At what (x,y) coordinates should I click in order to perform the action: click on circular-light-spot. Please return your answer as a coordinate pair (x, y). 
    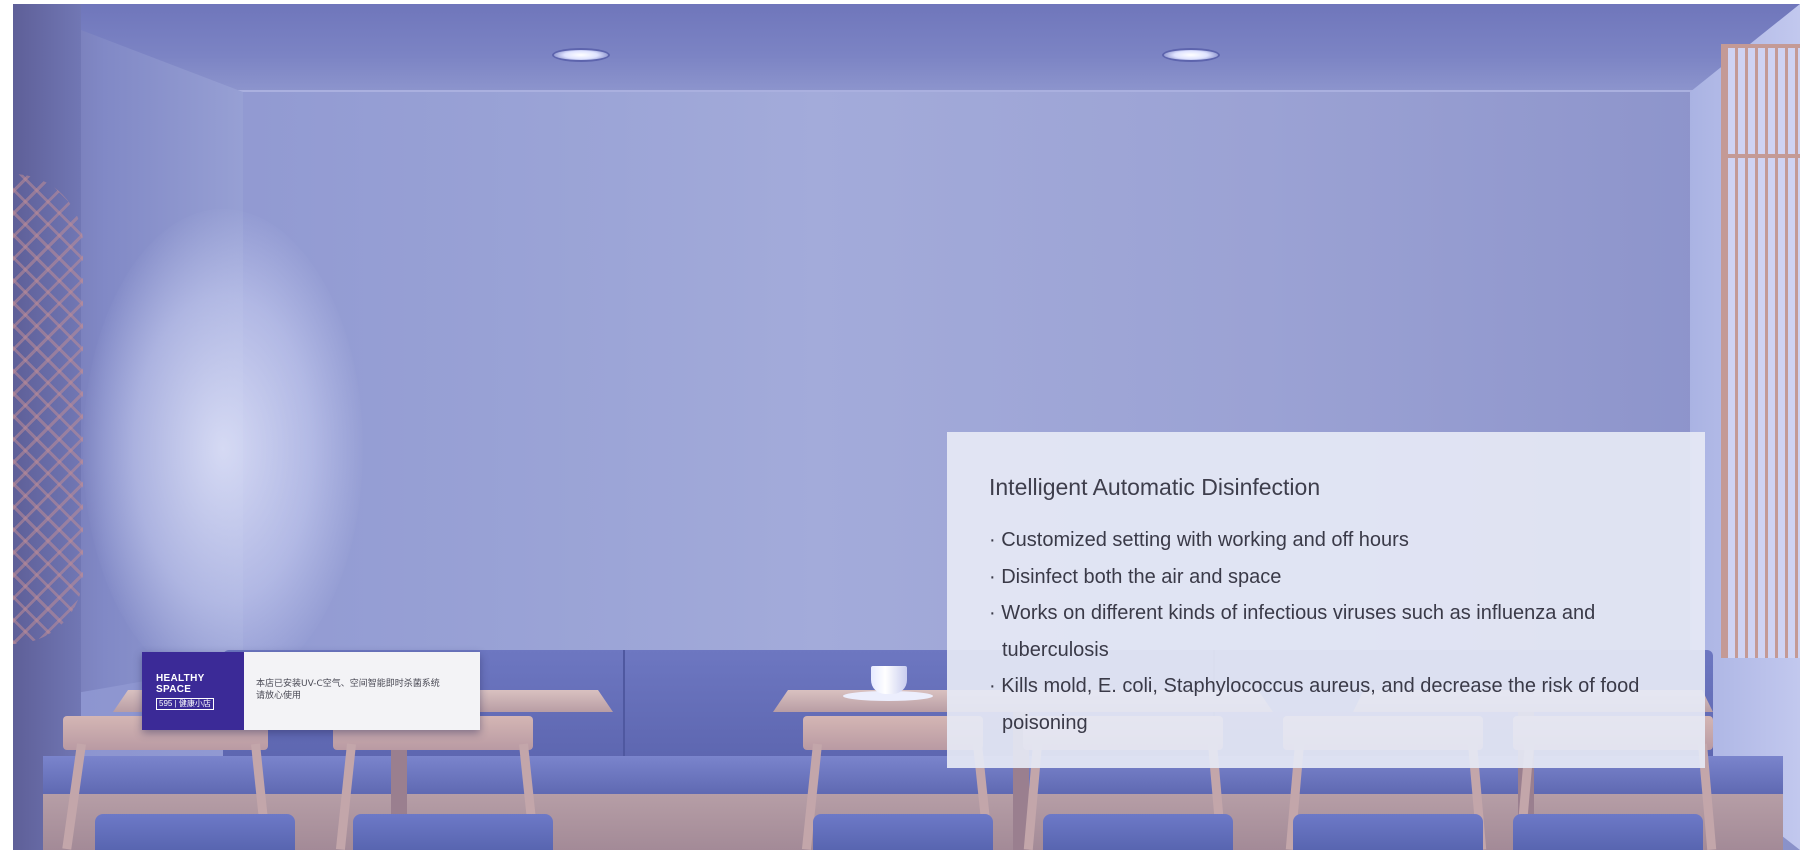
    Looking at the image, I should click on (223, 449).